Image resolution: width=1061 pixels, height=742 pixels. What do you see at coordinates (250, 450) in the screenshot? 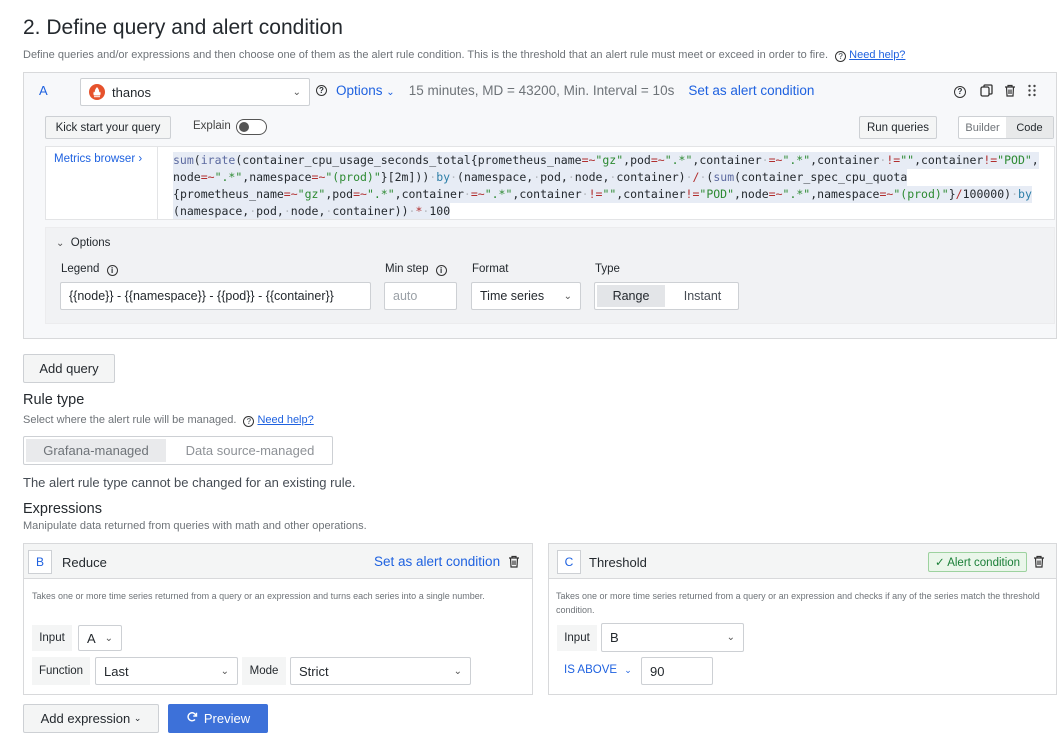
I see `datasource-managed-option: Data source-managed` at bounding box center [250, 450].